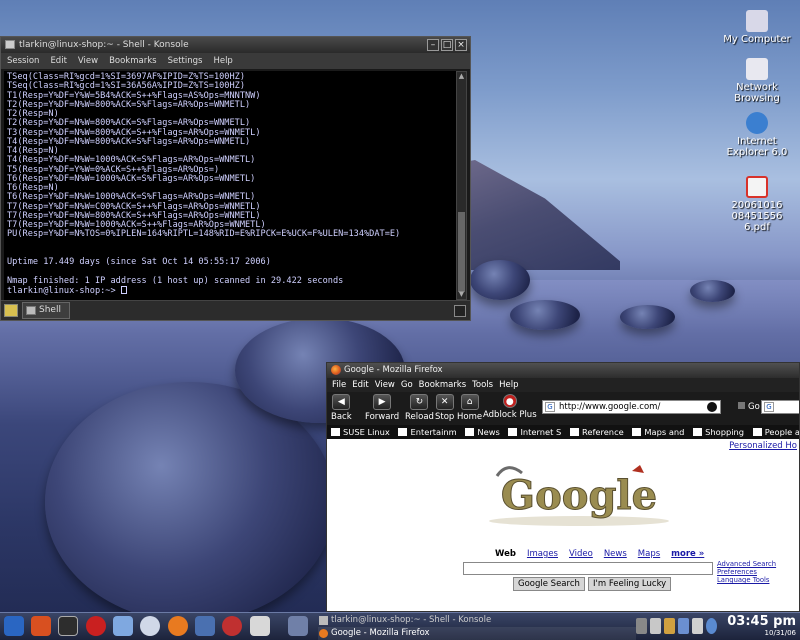 This screenshot has width=800, height=640. What do you see at coordinates (757, 135) in the screenshot?
I see `desktop-icon-internet-explorer: Internet Explorer 6.0` at bounding box center [757, 135].